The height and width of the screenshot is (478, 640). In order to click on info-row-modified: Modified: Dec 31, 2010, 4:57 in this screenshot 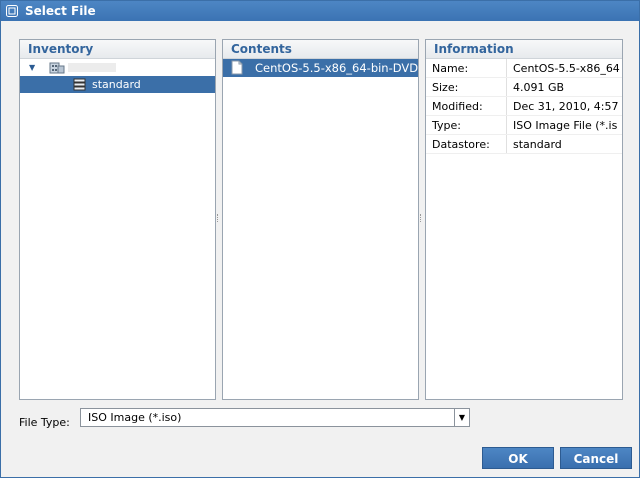, I will do `click(524, 106)`.